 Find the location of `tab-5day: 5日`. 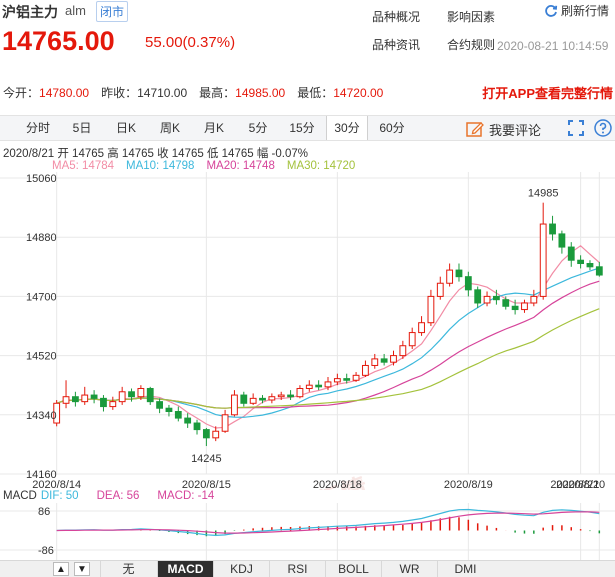

tab-5day: 5日 is located at coordinates (82, 128).